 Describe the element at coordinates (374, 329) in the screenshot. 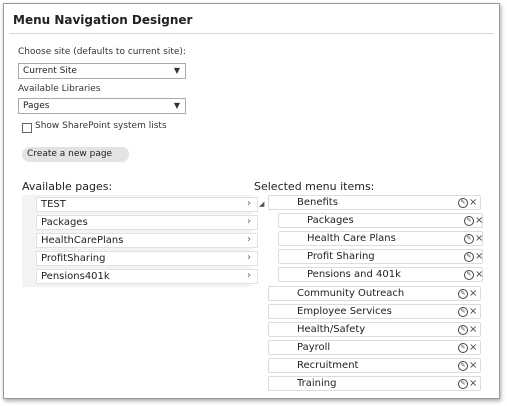

I see `menu-item: Health/Safety ✎ ×` at that location.